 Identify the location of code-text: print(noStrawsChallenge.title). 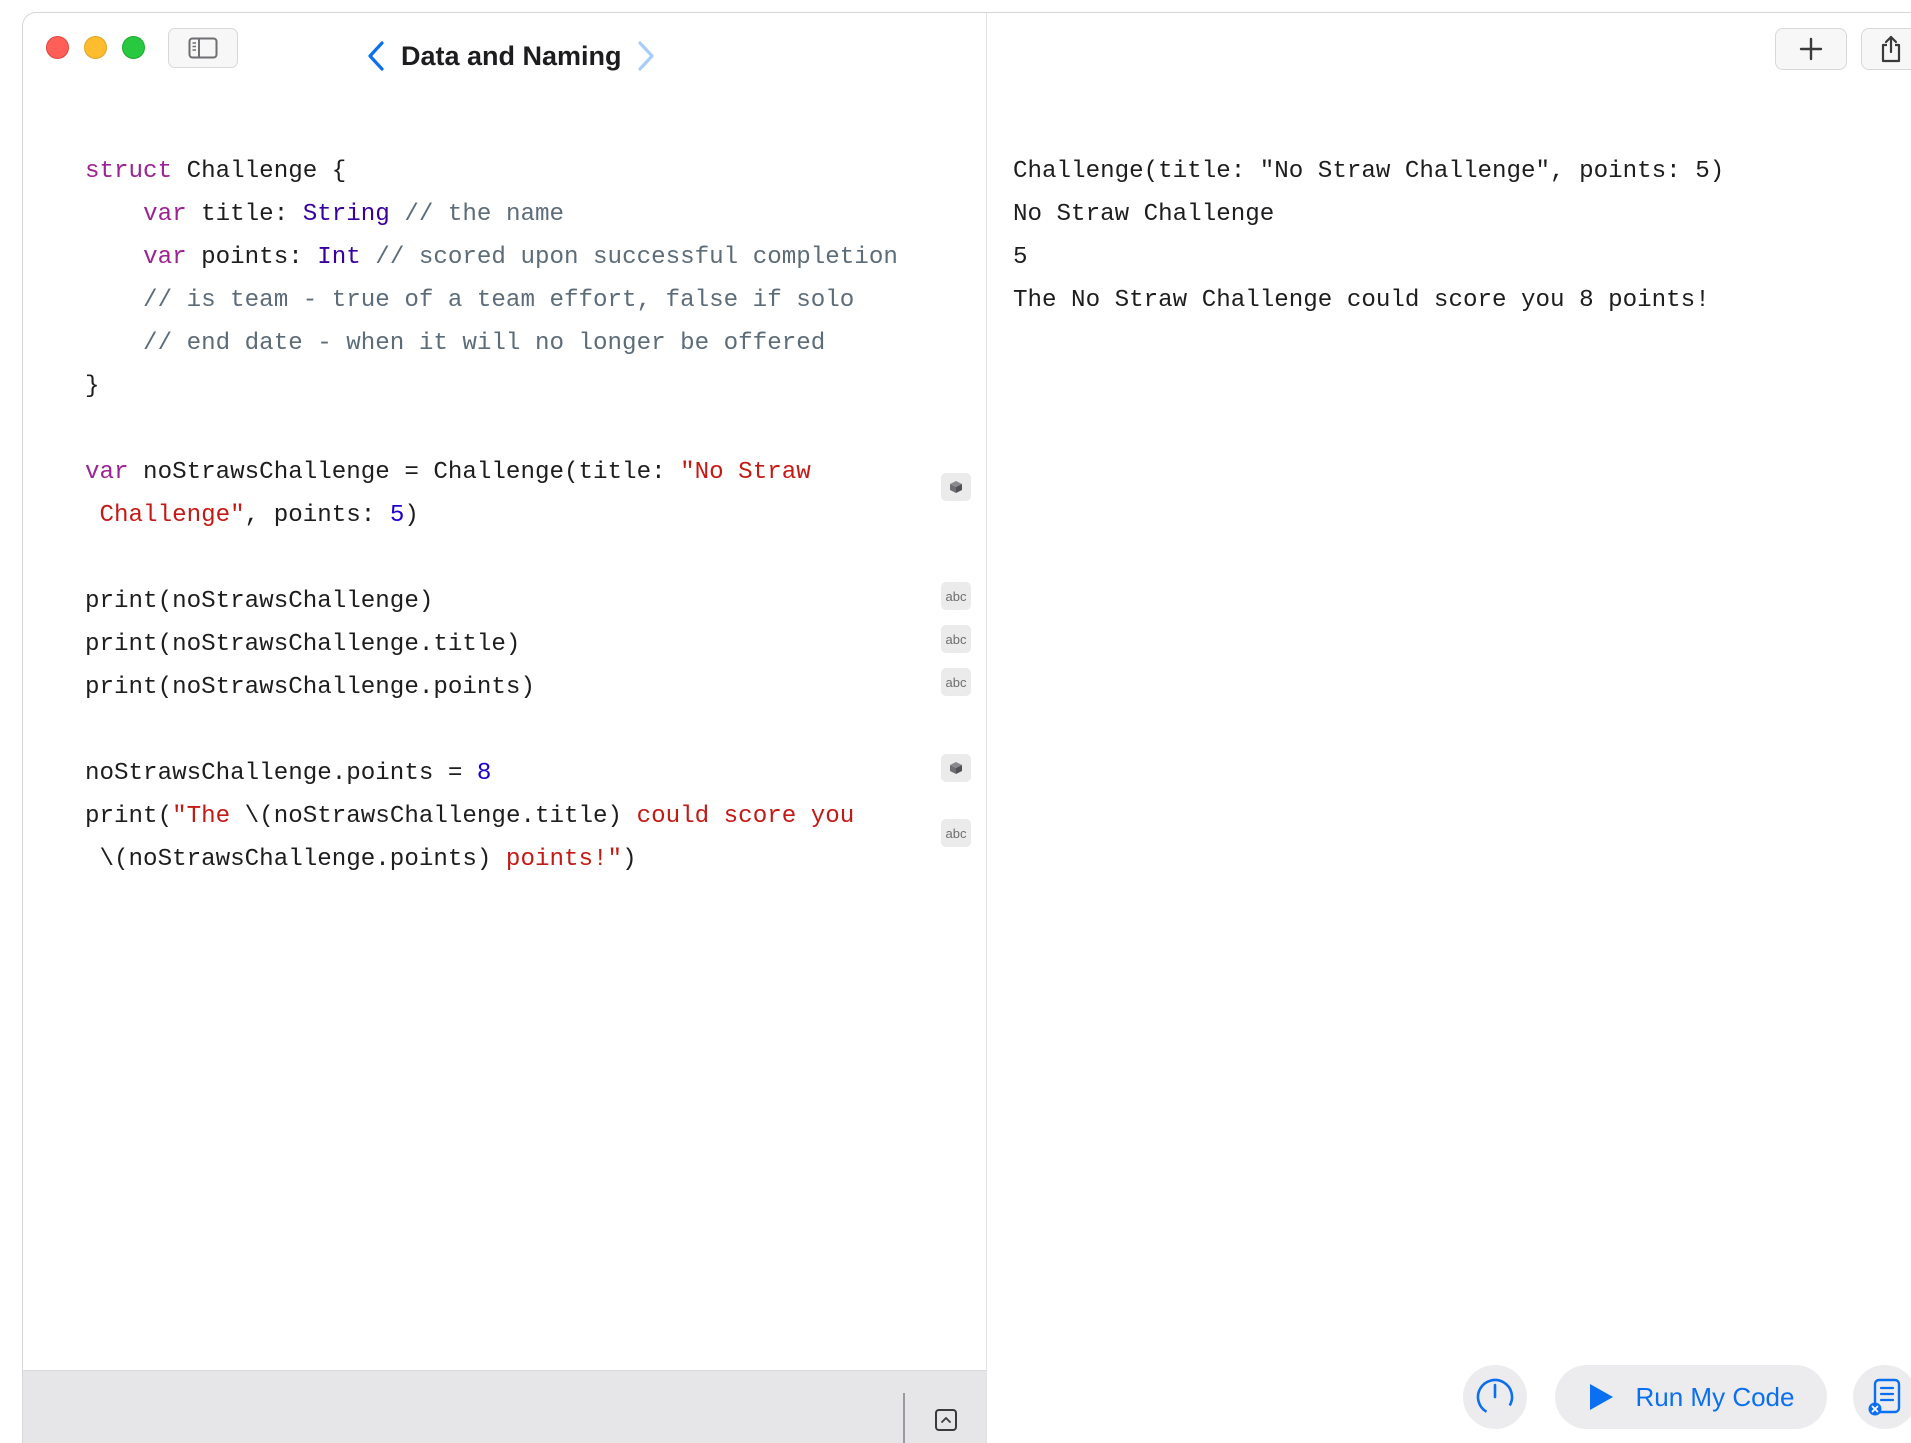
(303, 644).